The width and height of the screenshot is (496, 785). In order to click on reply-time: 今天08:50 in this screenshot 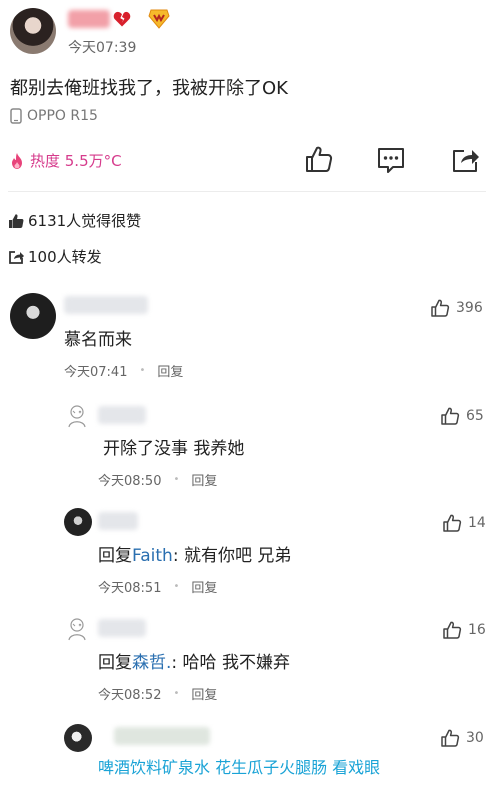, I will do `click(130, 481)`.